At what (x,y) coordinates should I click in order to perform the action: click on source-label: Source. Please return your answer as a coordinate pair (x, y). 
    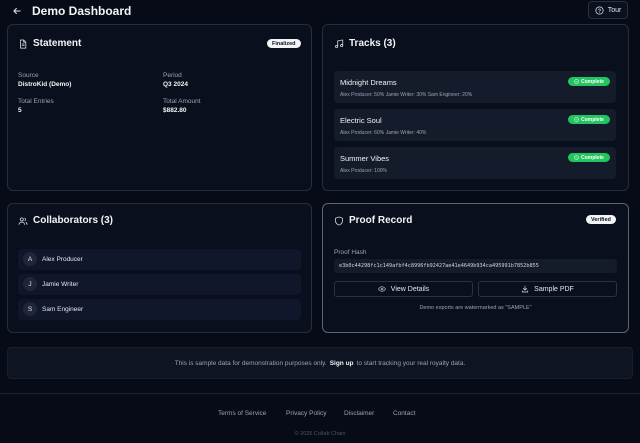
    Looking at the image, I should click on (28, 75).